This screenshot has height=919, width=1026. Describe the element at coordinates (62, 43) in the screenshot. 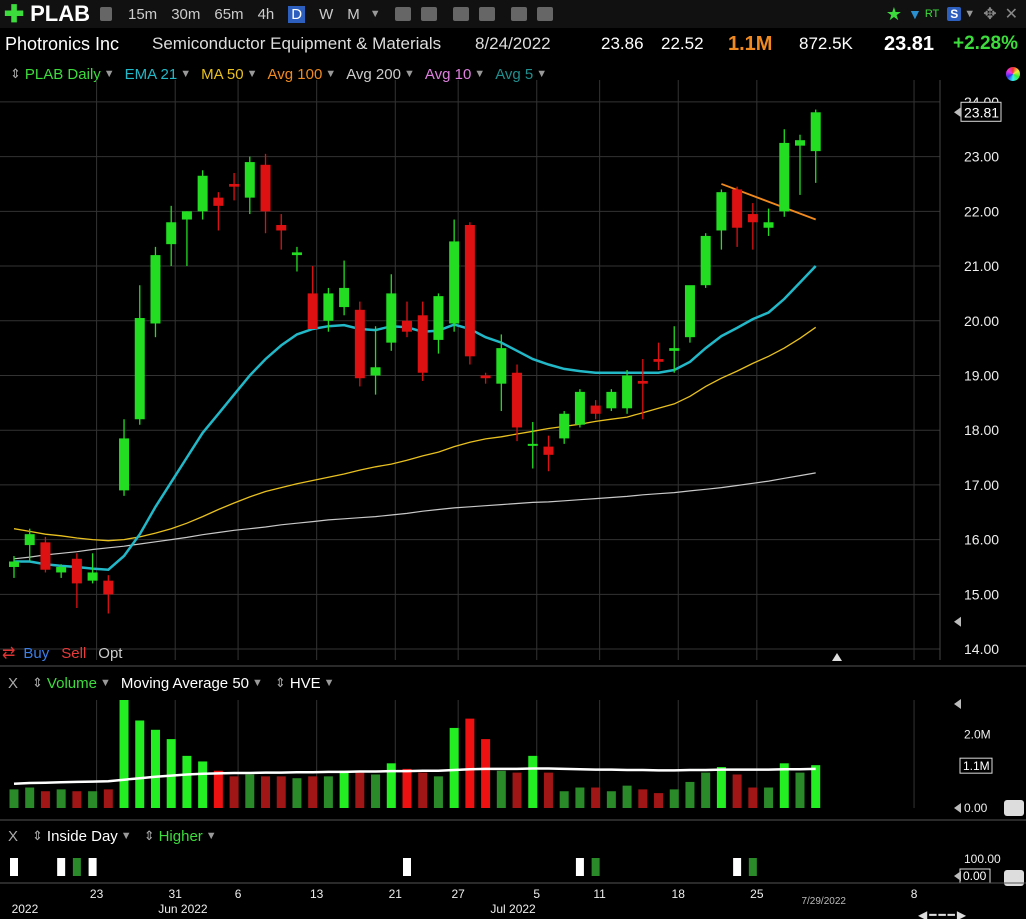

I see `company-name: Photronics Inc` at that location.